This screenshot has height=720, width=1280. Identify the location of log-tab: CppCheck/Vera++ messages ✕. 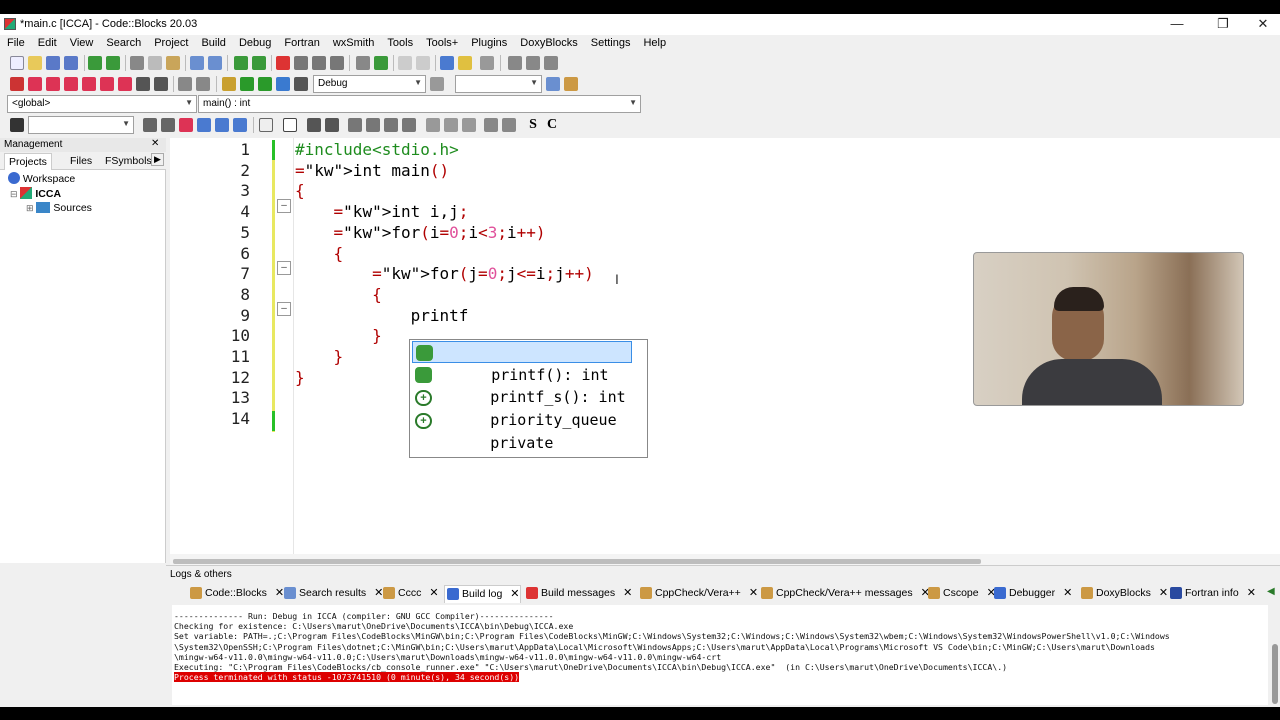
(844, 594).